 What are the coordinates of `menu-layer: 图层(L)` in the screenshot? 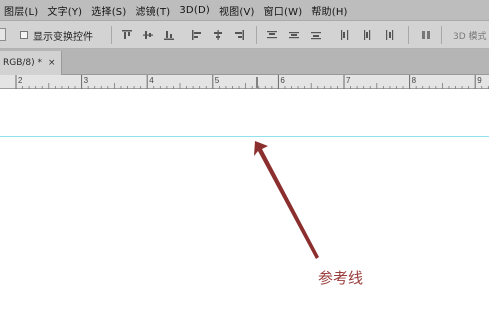 It's located at (21, 10).